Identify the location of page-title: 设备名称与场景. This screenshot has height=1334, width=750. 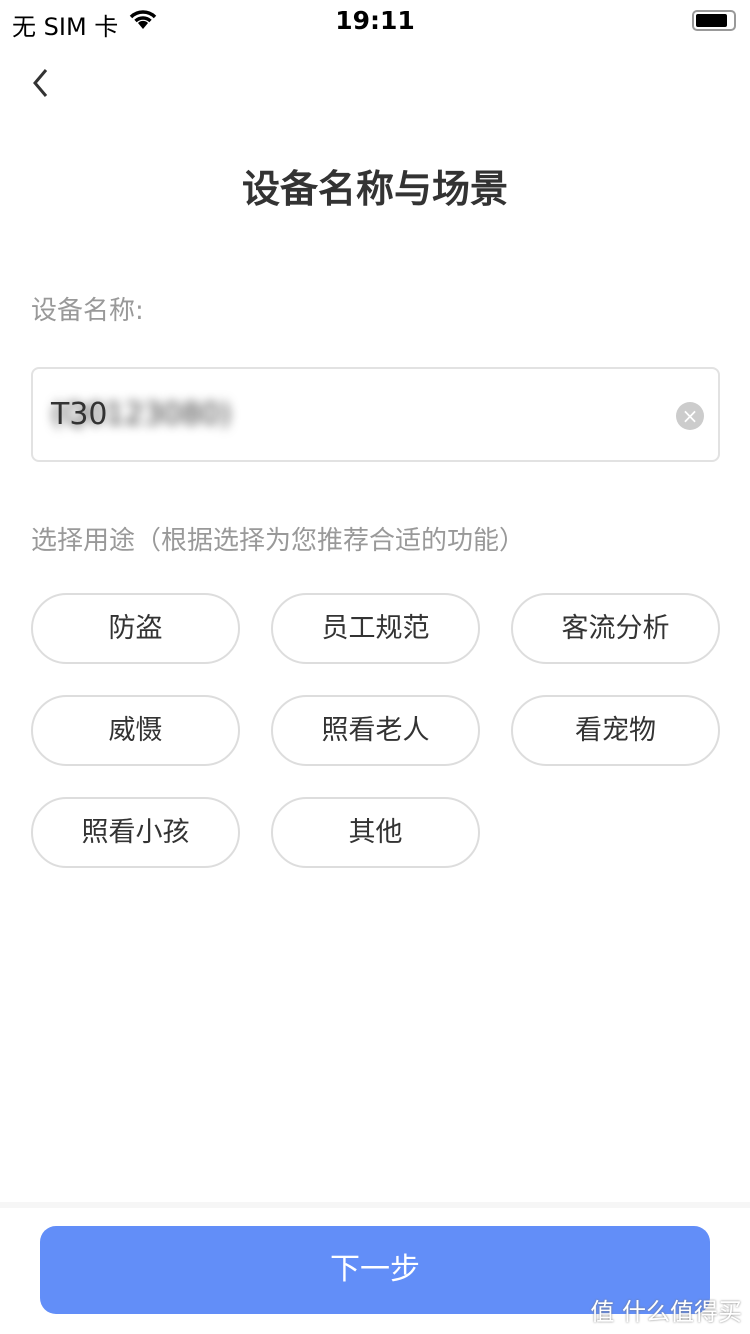
(374, 189).